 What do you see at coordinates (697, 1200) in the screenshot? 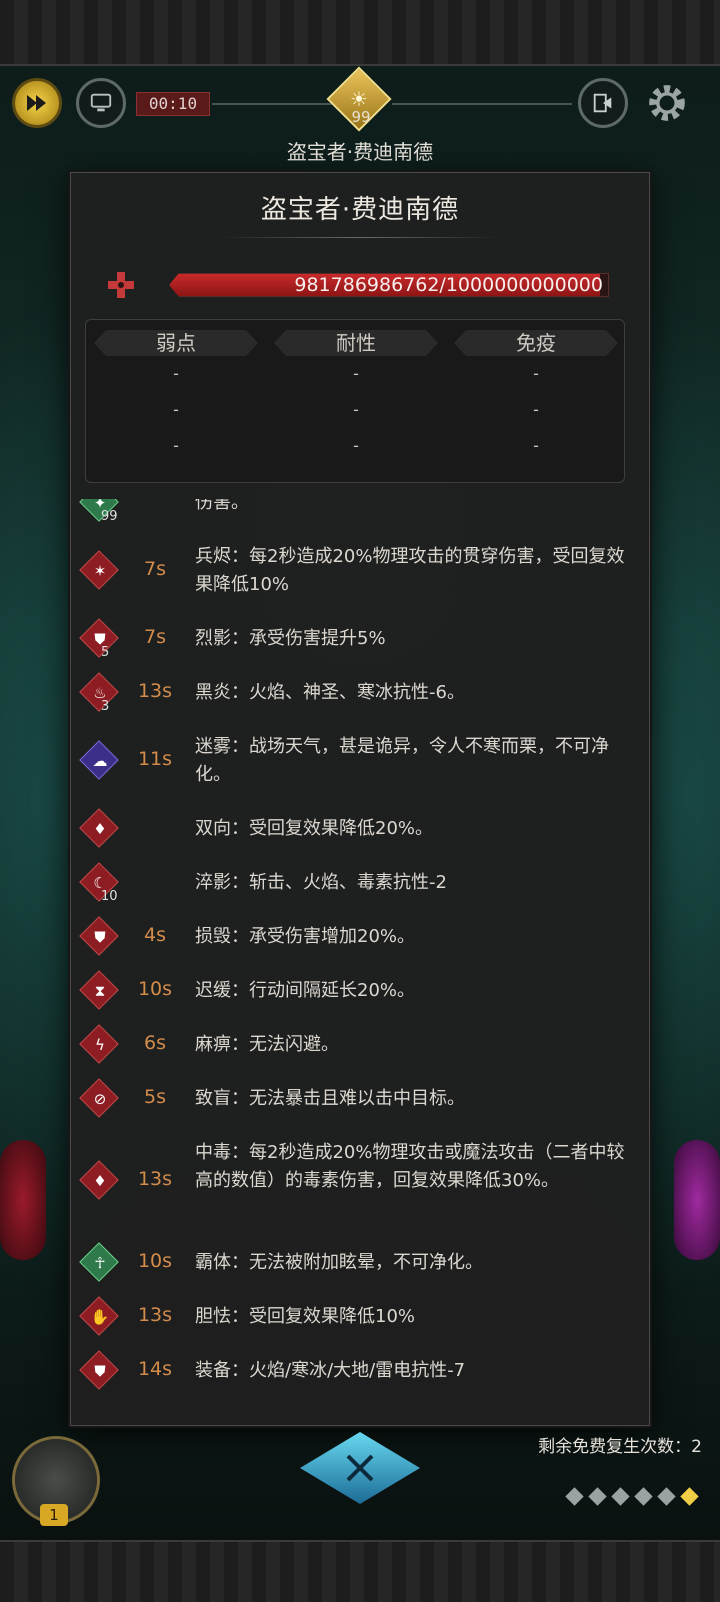
I see `right-unit-orb` at bounding box center [697, 1200].